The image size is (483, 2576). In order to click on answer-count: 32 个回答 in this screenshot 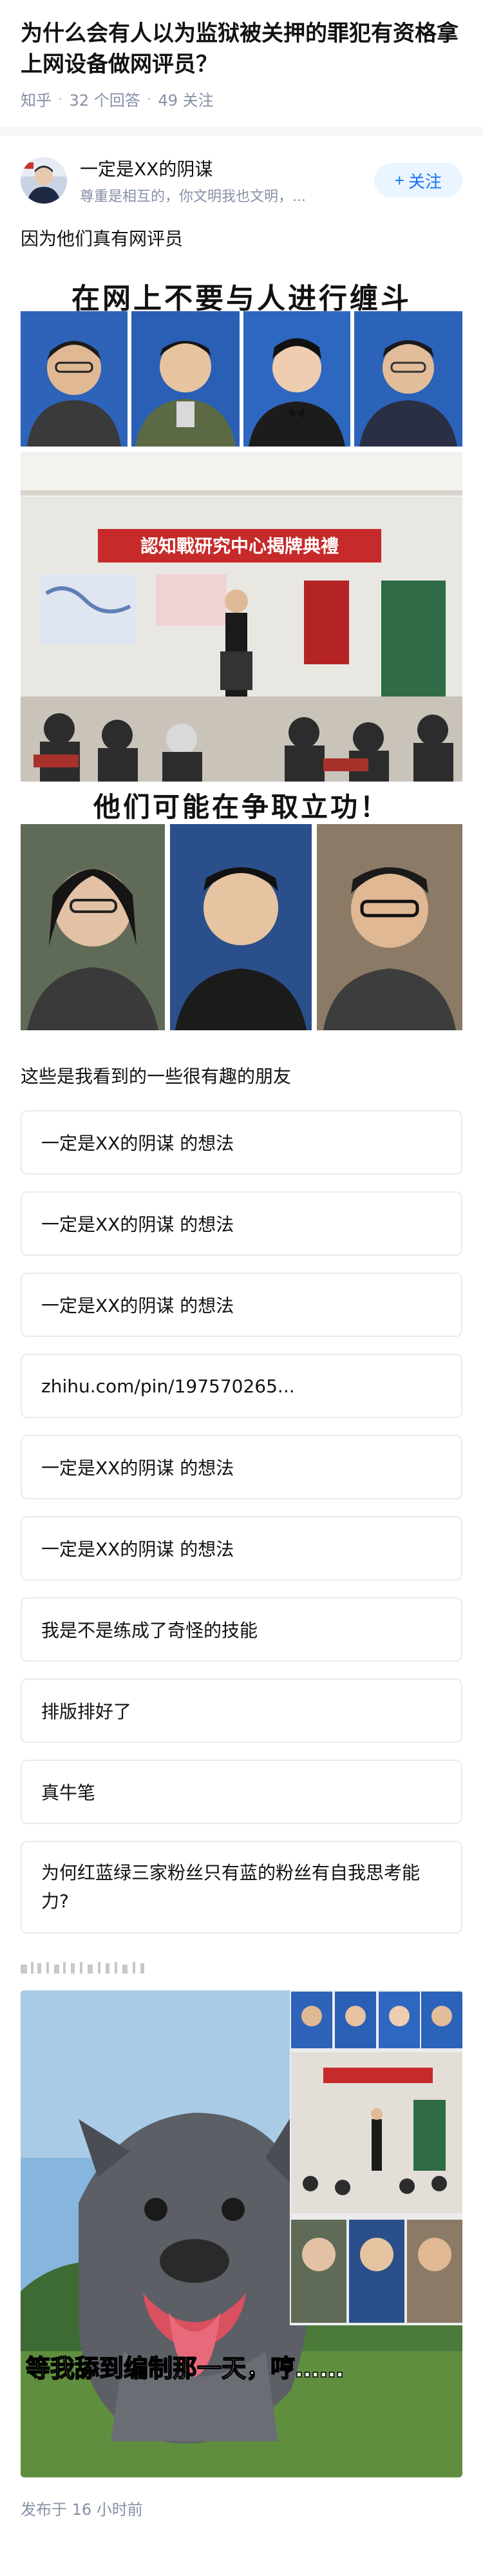, I will do `click(105, 99)`.